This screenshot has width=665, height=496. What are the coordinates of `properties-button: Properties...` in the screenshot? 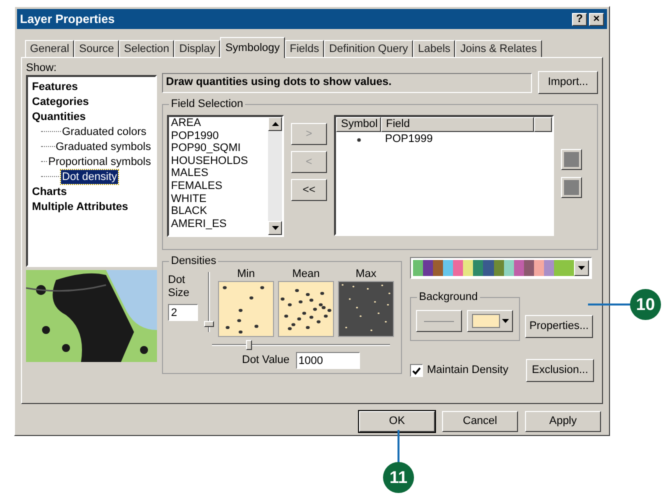 It's located at (559, 326).